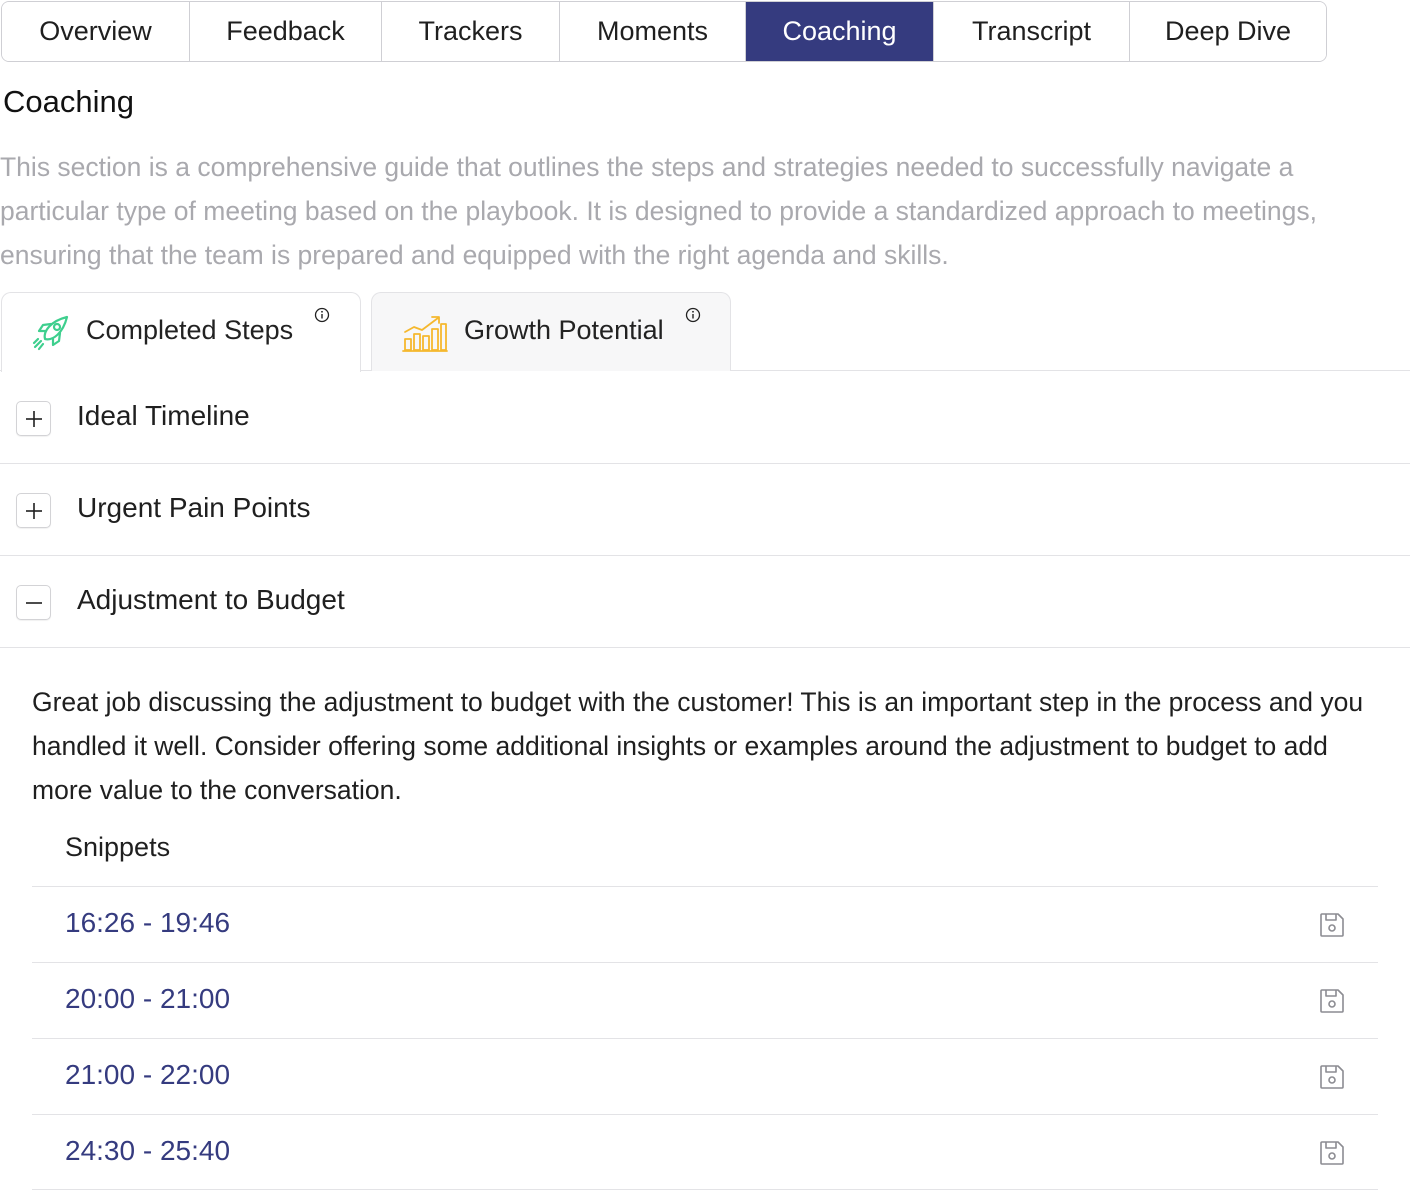 The image size is (1410, 1192). I want to click on tab-trackers: Trackers, so click(471, 31).